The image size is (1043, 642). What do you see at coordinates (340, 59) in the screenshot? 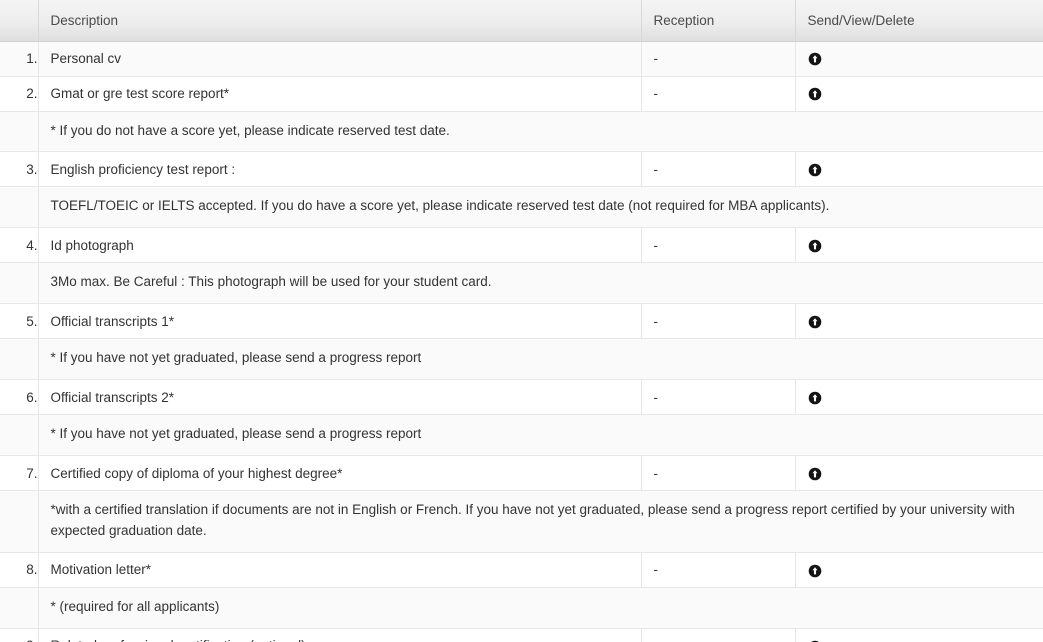
I see `row-description: Personal cv` at bounding box center [340, 59].